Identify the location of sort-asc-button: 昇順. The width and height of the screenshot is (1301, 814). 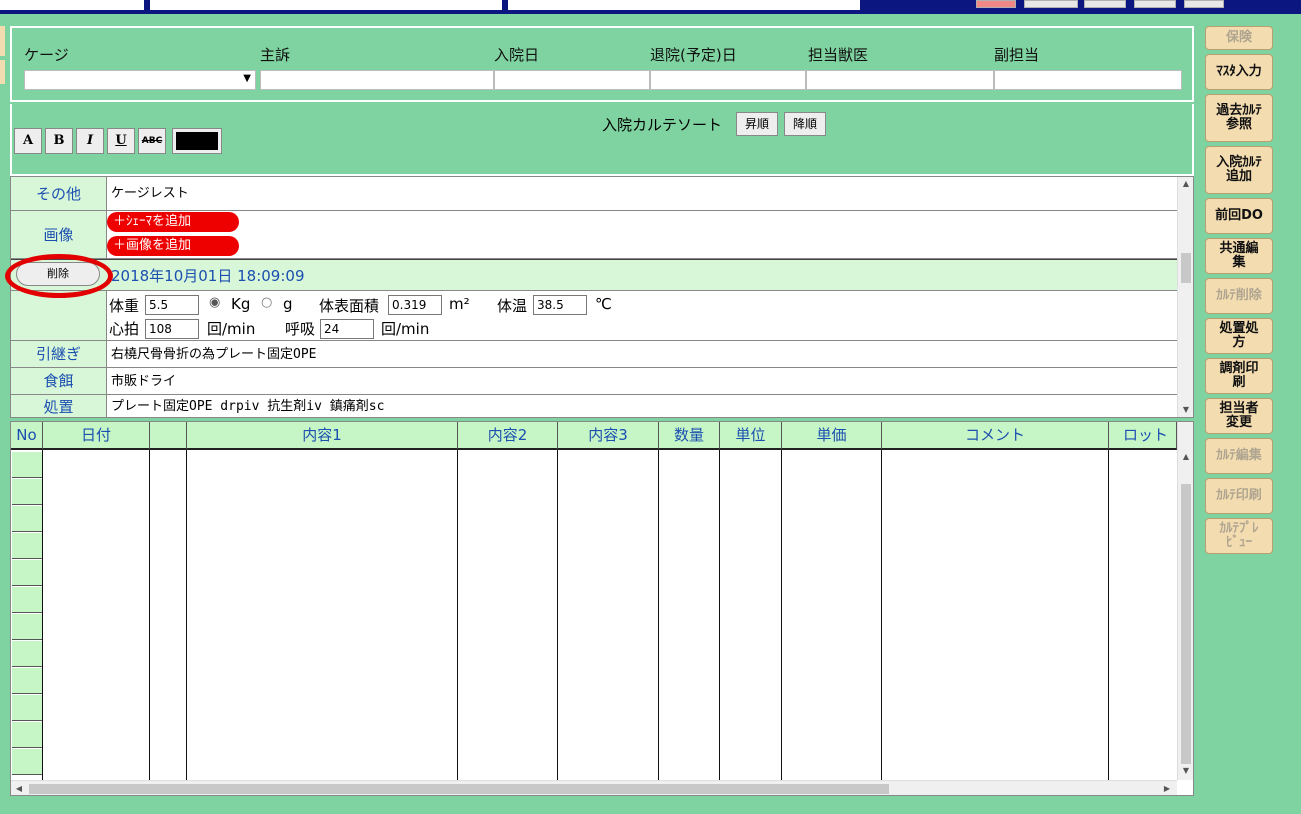
(757, 124).